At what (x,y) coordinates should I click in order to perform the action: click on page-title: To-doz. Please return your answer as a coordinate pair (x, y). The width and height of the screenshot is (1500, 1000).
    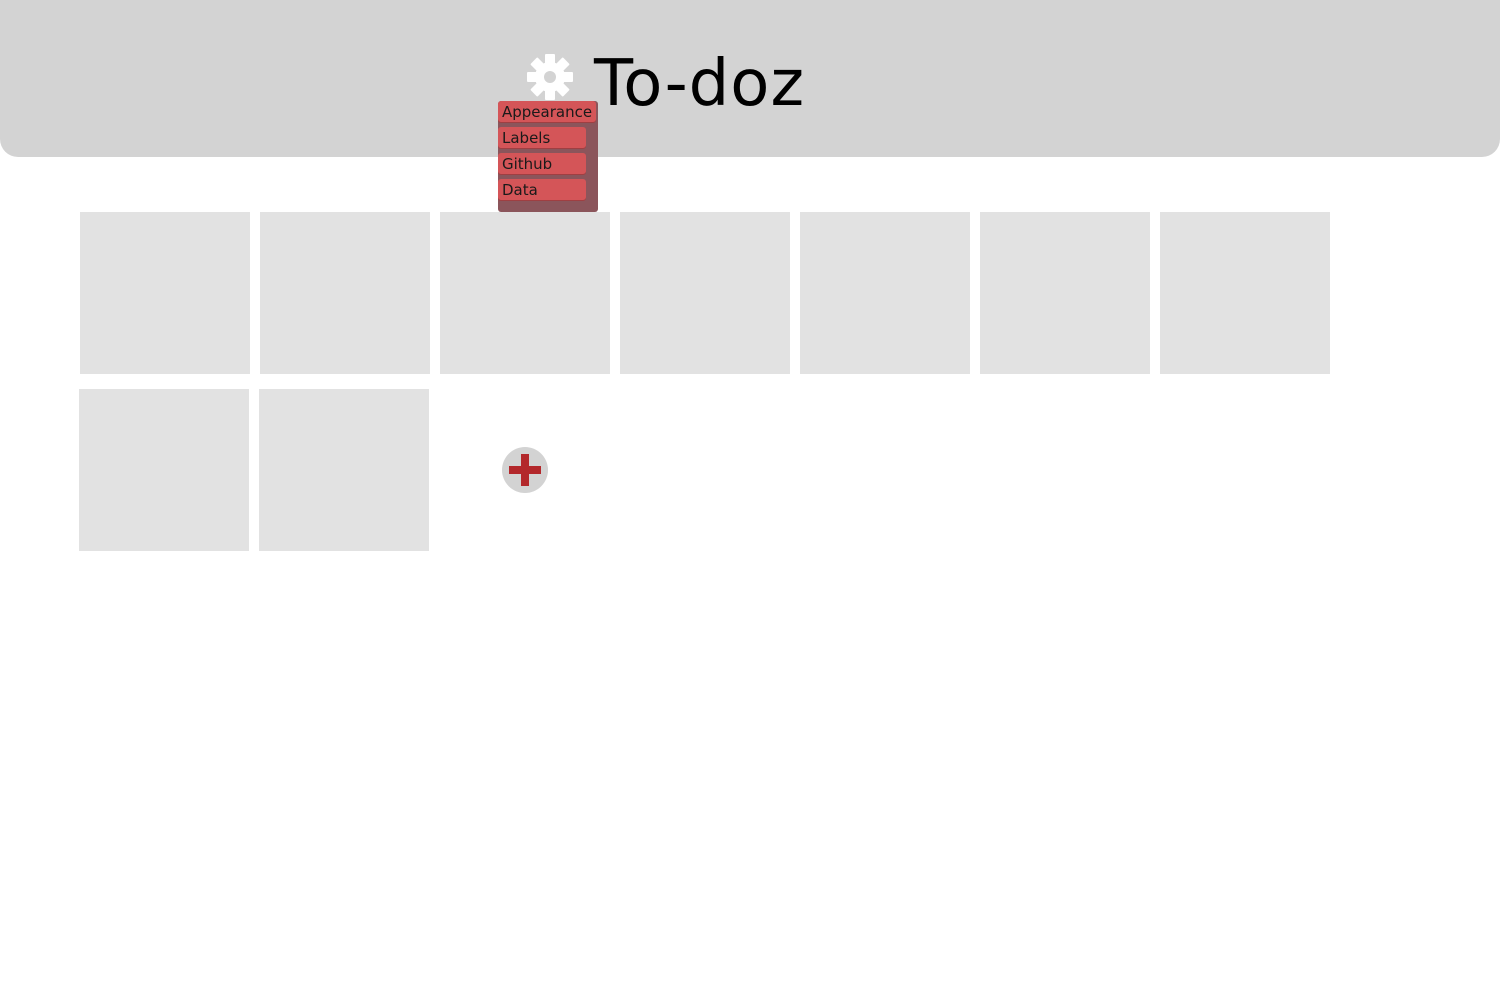
    Looking at the image, I should click on (700, 84).